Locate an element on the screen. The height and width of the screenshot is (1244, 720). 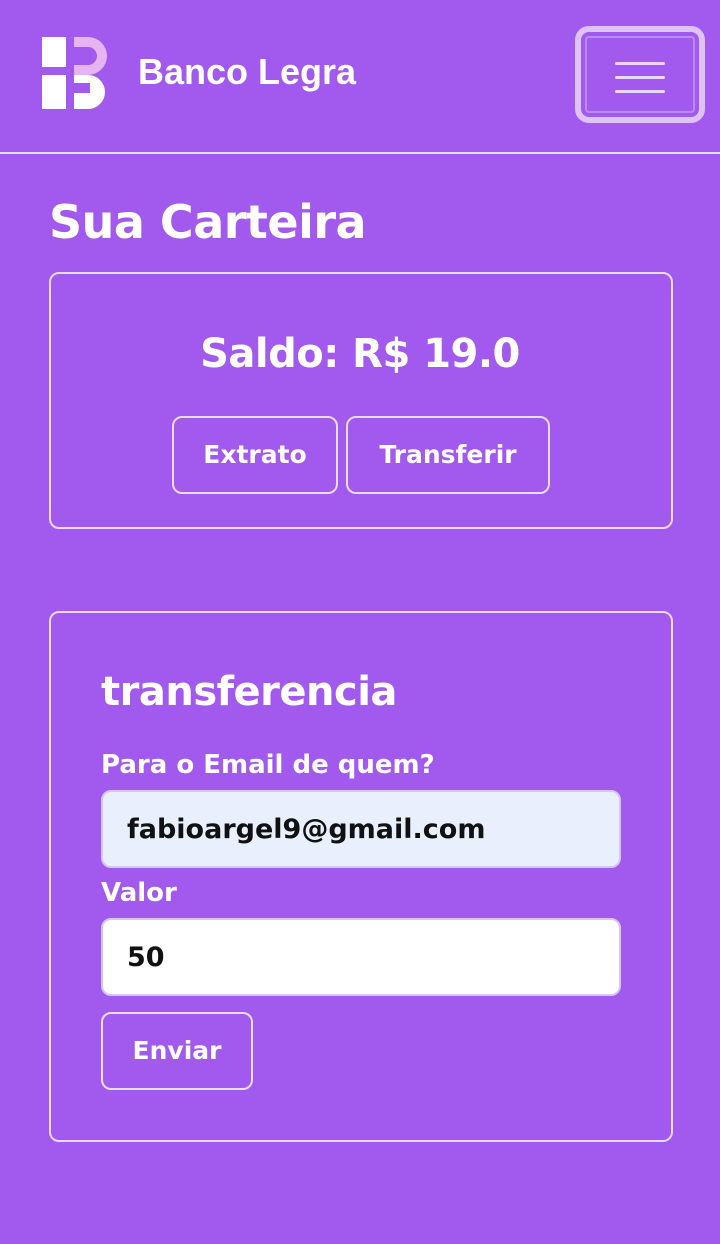
brand-name: Banco Legra is located at coordinates (247, 72).